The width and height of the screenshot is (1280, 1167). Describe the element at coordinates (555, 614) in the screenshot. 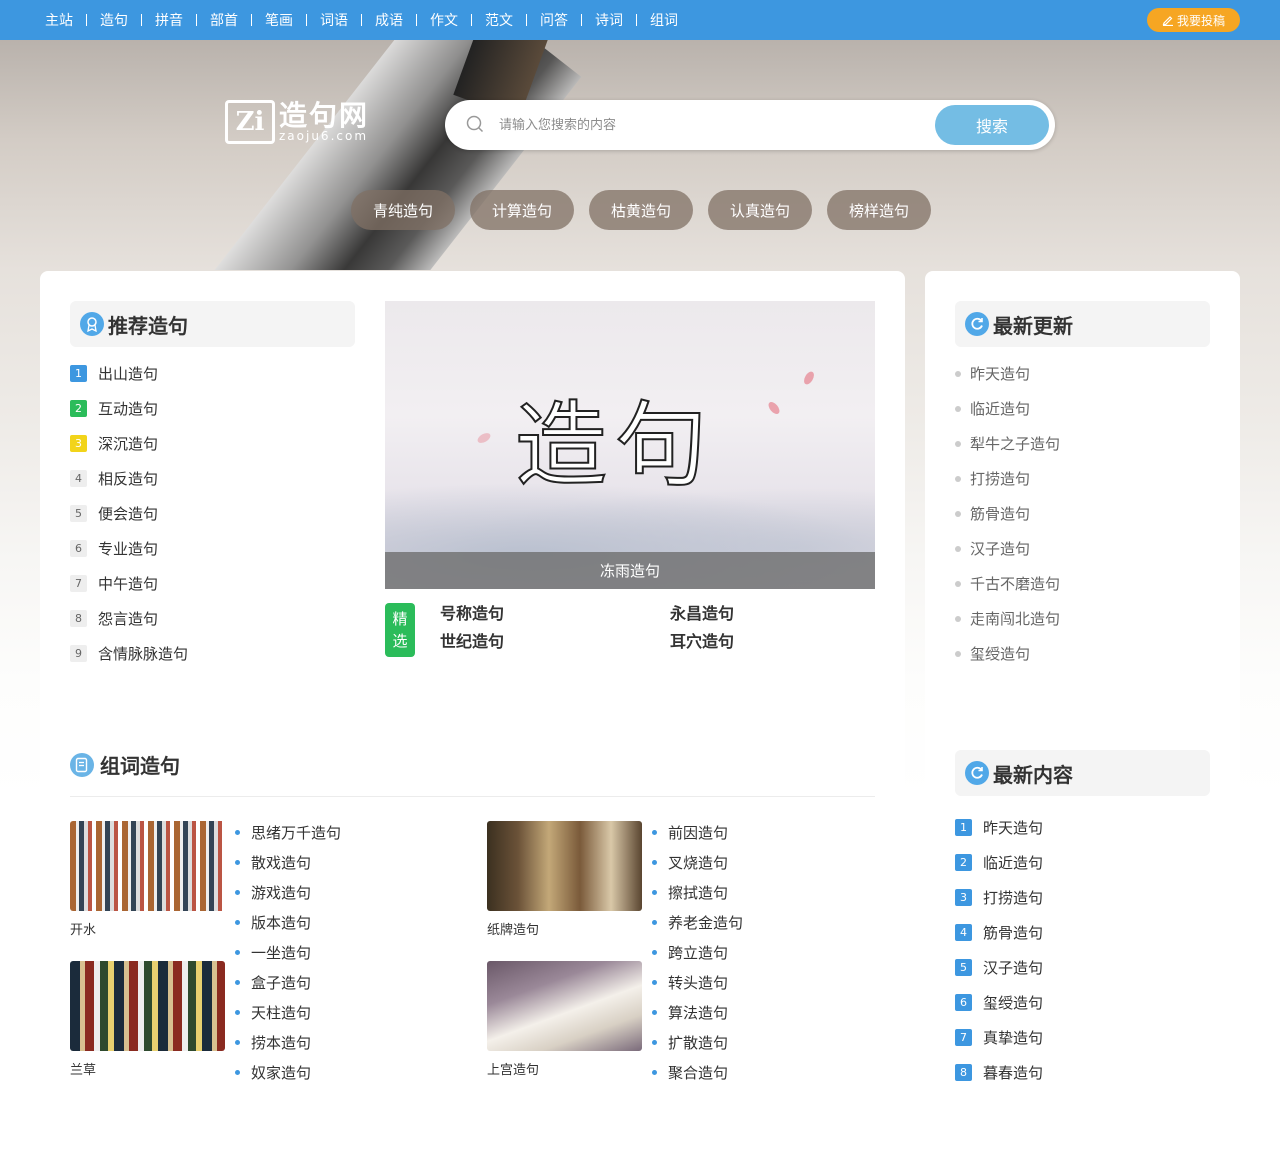

I see `featured-link: 号称造句` at that location.